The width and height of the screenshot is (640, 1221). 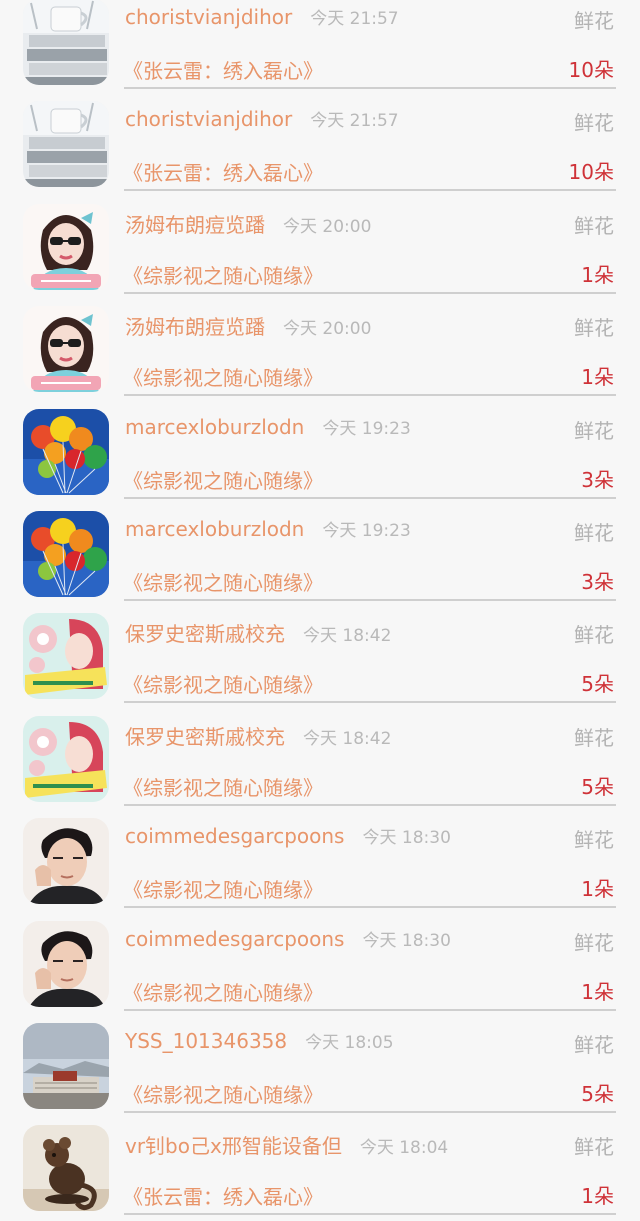 I want to click on balloons-avatar-image, so click(x=66, y=451).